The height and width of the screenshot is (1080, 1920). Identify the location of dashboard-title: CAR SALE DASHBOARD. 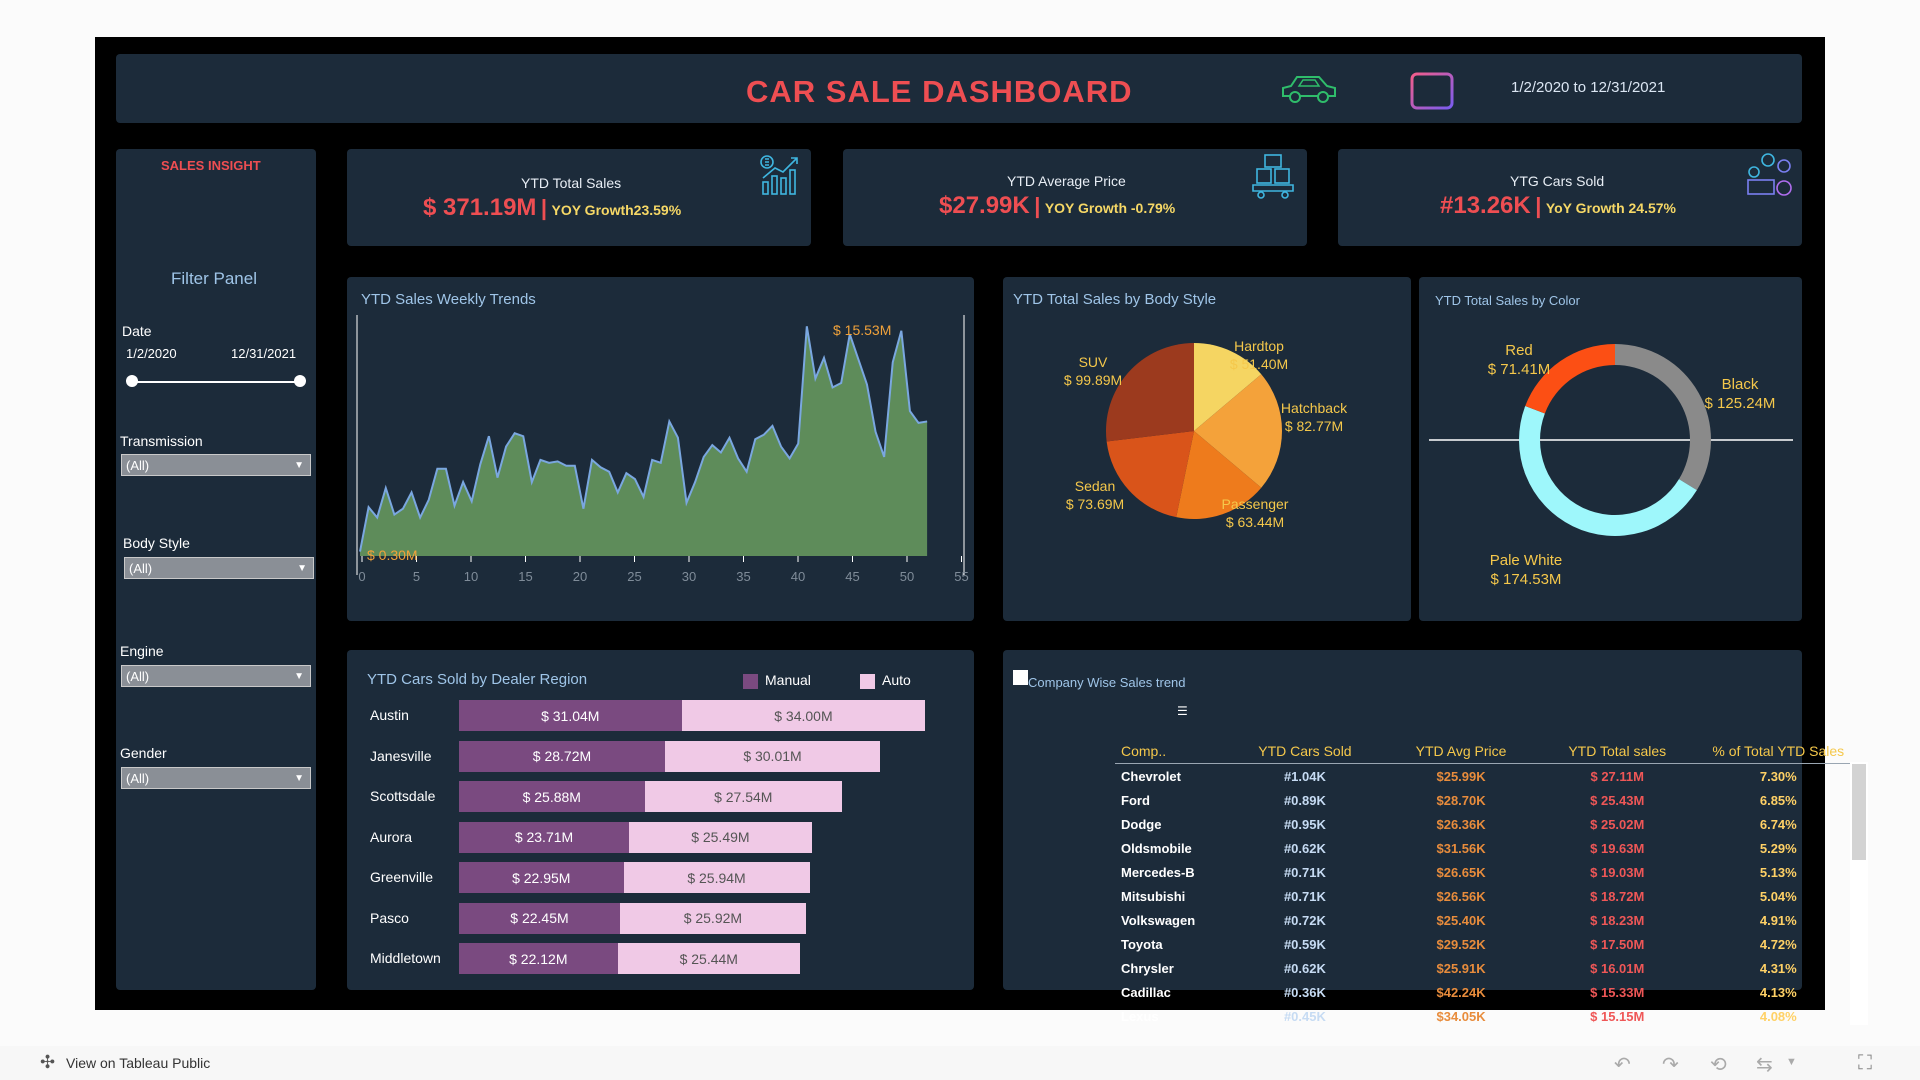
(939, 91).